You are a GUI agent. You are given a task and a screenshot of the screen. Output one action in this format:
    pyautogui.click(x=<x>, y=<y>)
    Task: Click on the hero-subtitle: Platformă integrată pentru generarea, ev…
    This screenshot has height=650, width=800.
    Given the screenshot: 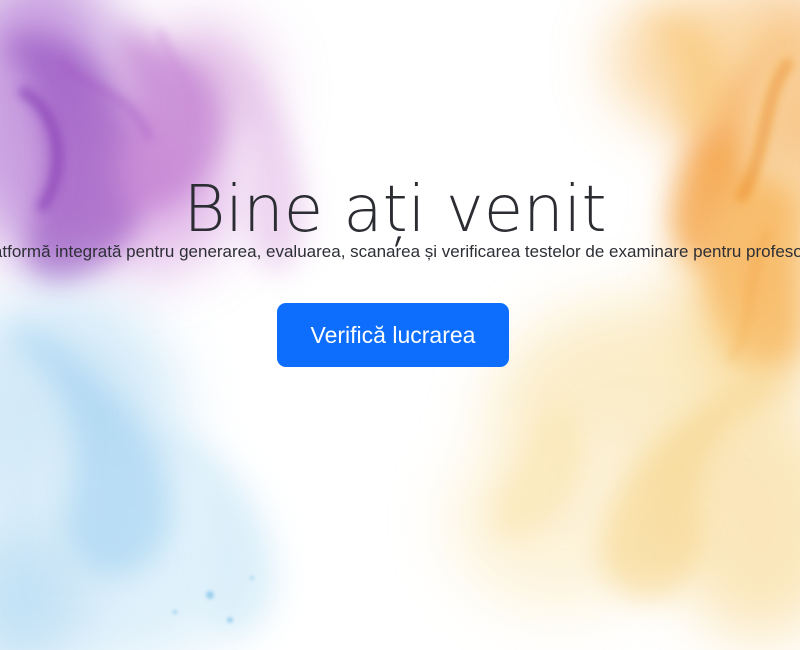 What is the action you would take?
    pyautogui.click(x=400, y=251)
    